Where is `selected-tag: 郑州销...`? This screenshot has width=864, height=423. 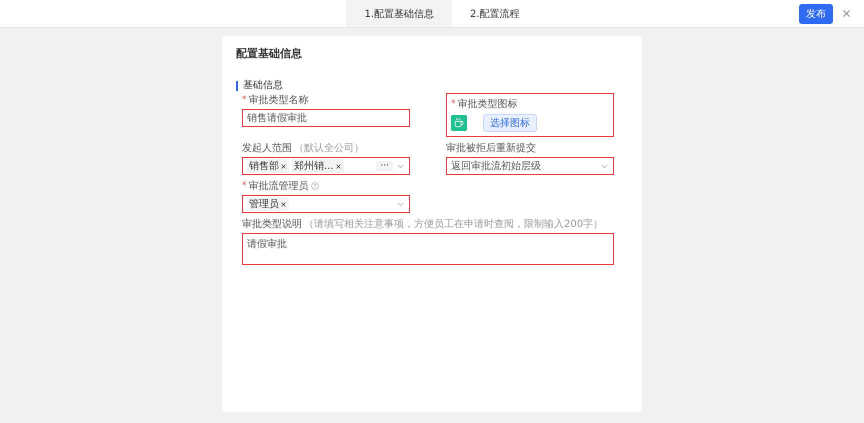 selected-tag: 郑州销... is located at coordinates (318, 166).